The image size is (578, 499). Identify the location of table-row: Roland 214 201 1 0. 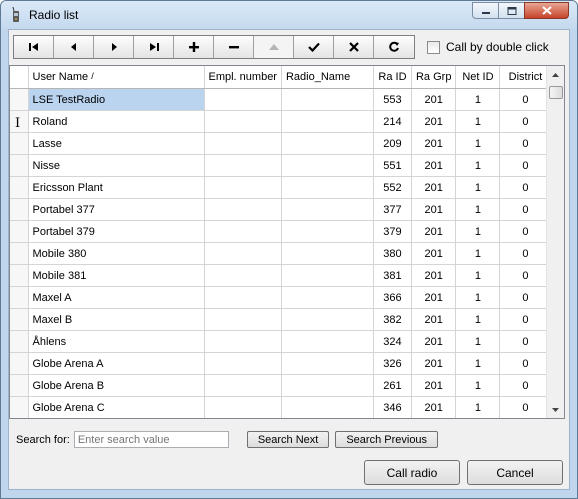
(281, 121).